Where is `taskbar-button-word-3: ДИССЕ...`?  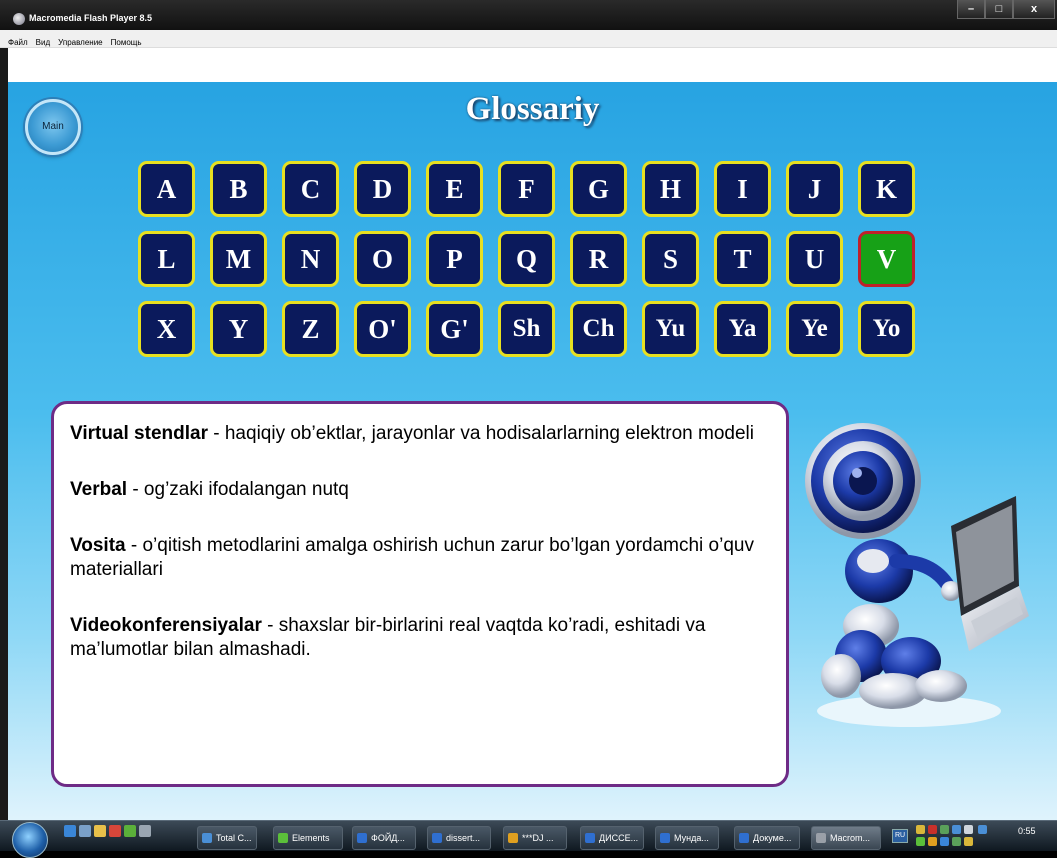
taskbar-button-word-3: ДИССЕ... is located at coordinates (612, 838).